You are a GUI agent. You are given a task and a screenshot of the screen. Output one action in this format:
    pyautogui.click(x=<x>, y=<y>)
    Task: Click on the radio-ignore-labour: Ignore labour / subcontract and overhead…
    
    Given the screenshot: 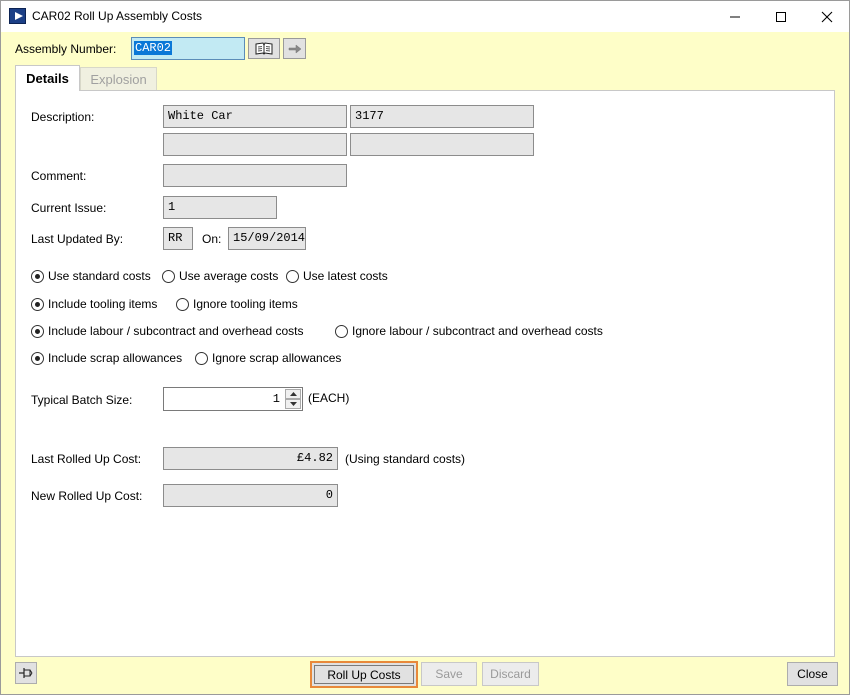 What is the action you would take?
    pyautogui.click(x=469, y=331)
    